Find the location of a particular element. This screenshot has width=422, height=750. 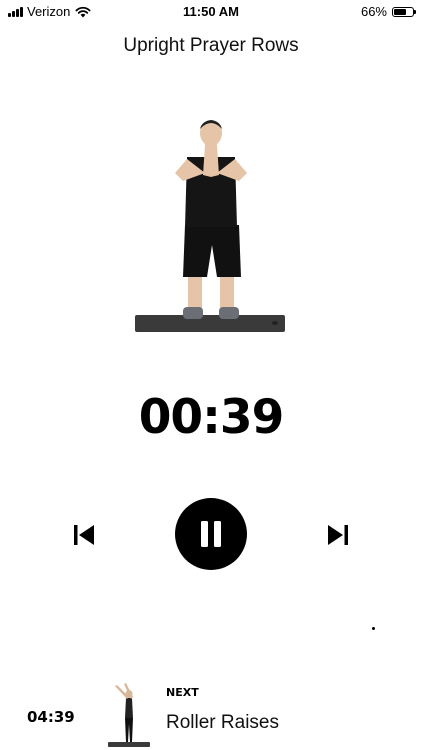

exercise-demo-image is located at coordinates (210, 226).